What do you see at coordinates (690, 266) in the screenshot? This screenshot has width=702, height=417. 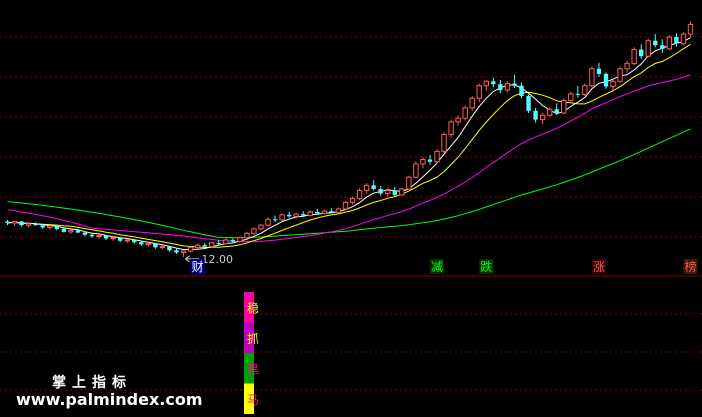 I see `signal-marker-label: 榜` at bounding box center [690, 266].